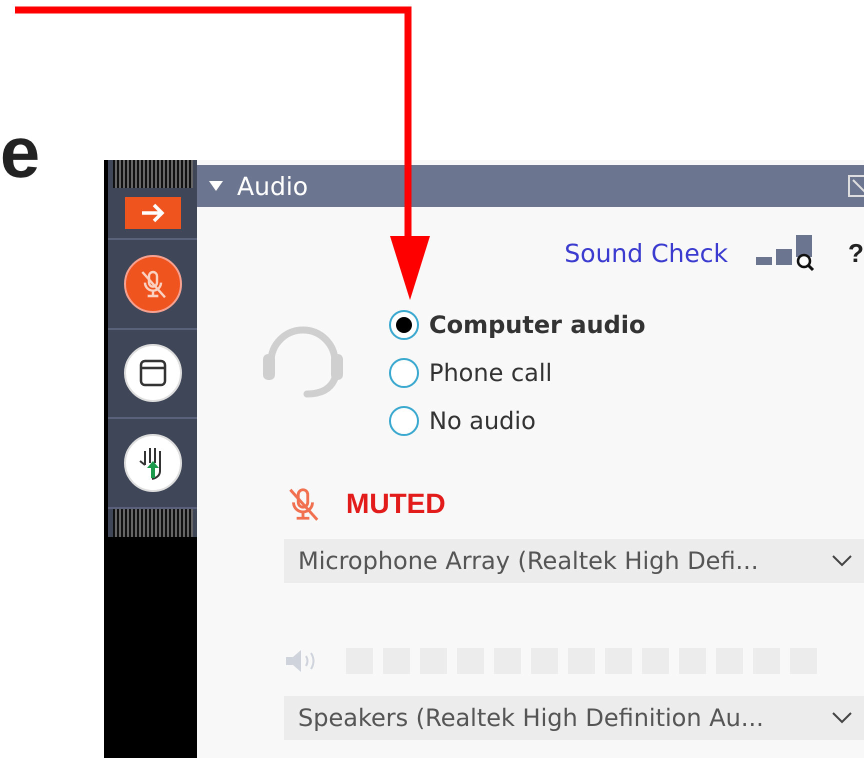  I want to click on help-icon: ?, so click(856, 253).